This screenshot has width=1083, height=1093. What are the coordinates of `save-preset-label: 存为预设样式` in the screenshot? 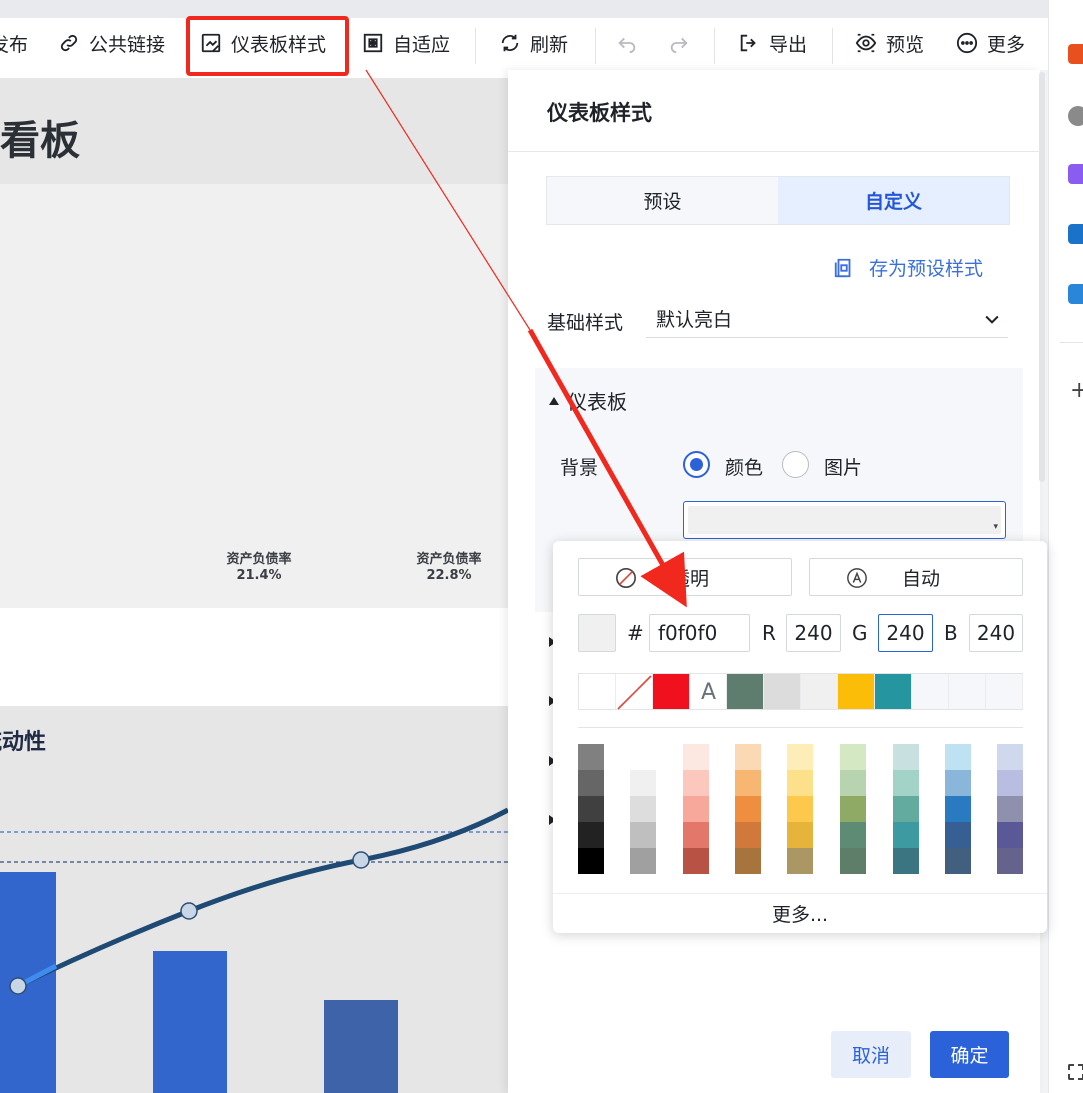 It's located at (926, 269).